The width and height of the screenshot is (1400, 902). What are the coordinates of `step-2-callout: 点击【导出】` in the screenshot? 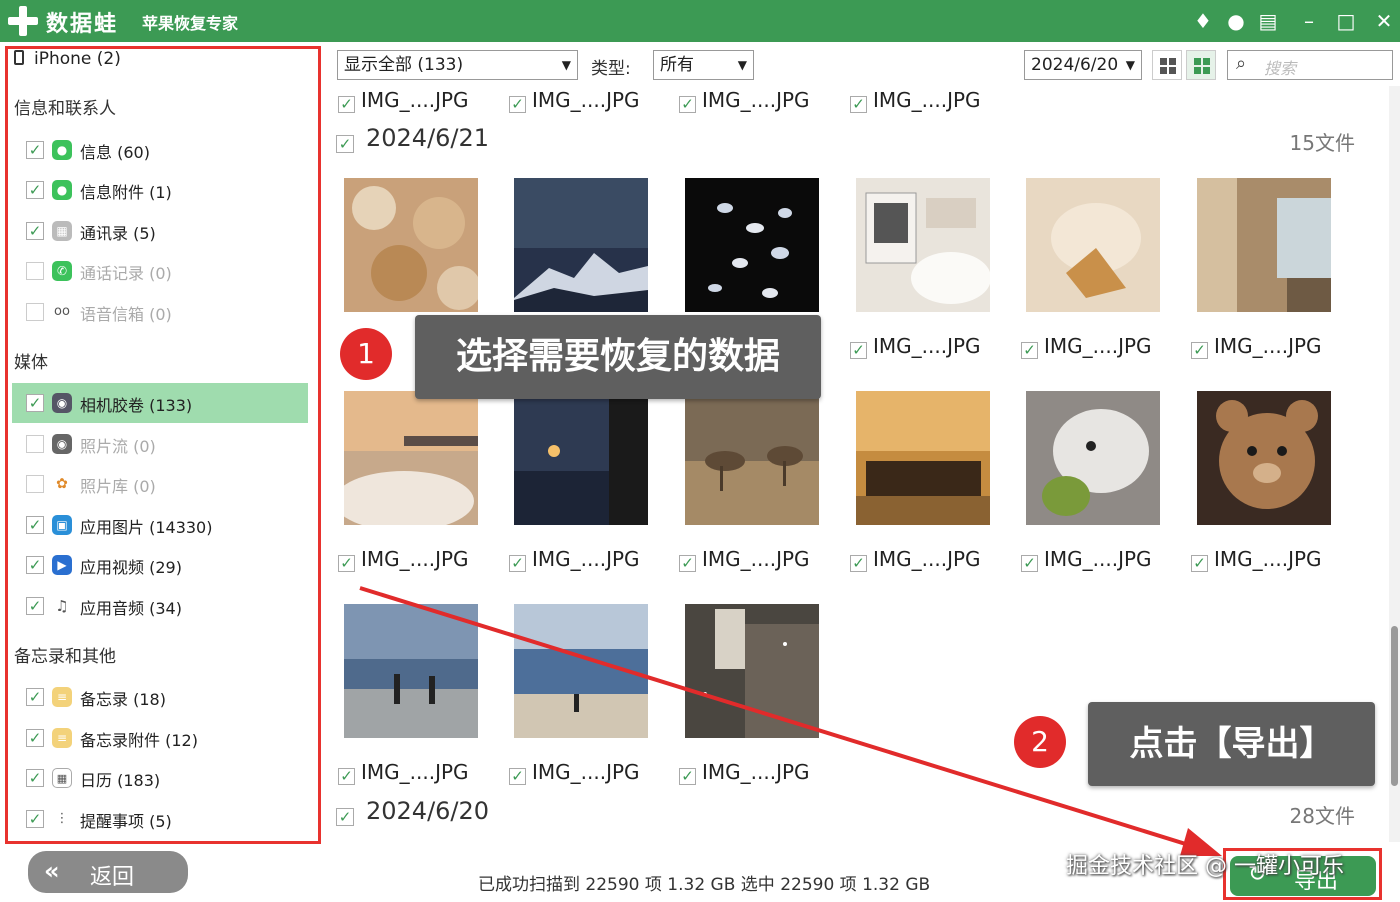 It's located at (1231, 744).